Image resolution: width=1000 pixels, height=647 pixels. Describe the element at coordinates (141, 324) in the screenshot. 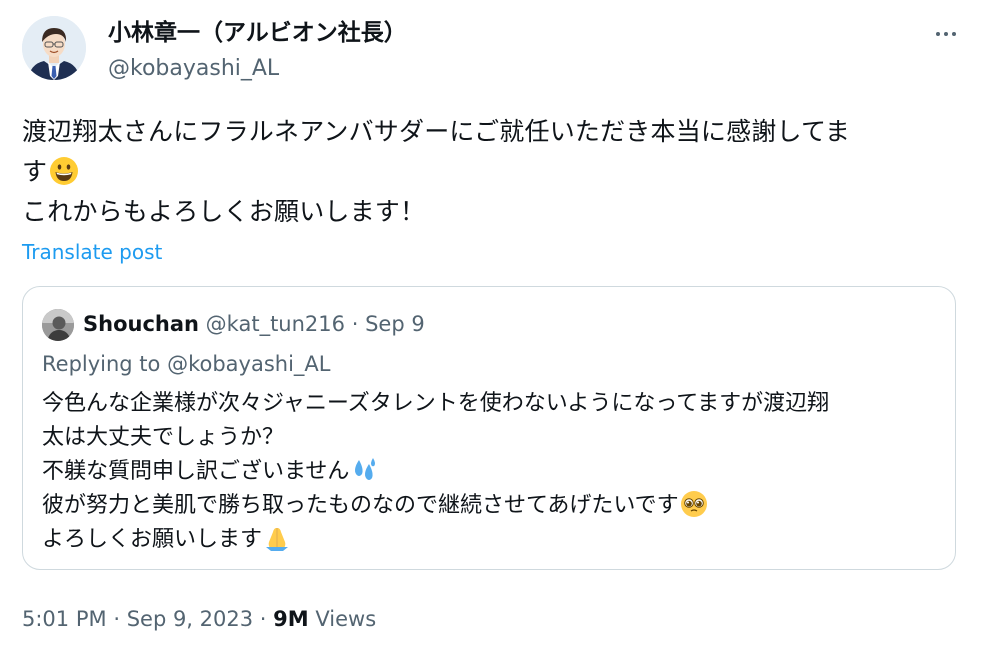

I see `quoted-author-name: Shouchan` at that location.